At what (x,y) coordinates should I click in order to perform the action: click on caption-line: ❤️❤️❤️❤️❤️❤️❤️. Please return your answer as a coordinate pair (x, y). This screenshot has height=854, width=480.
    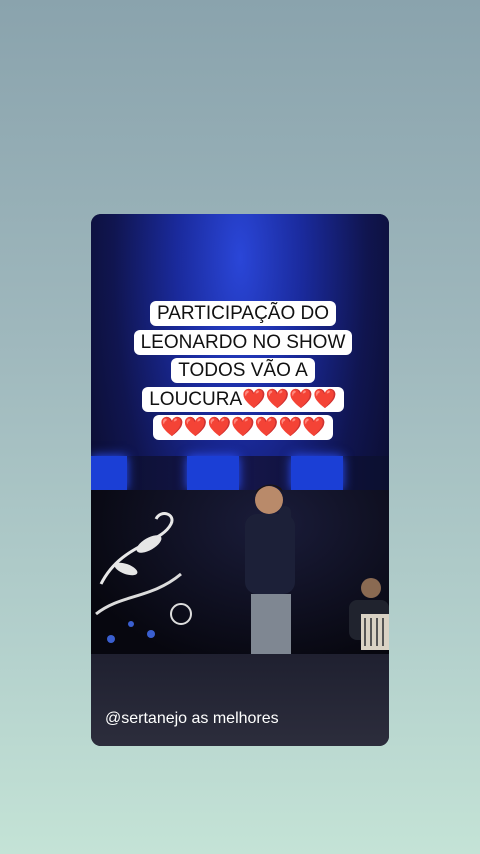
    Looking at the image, I should click on (243, 427).